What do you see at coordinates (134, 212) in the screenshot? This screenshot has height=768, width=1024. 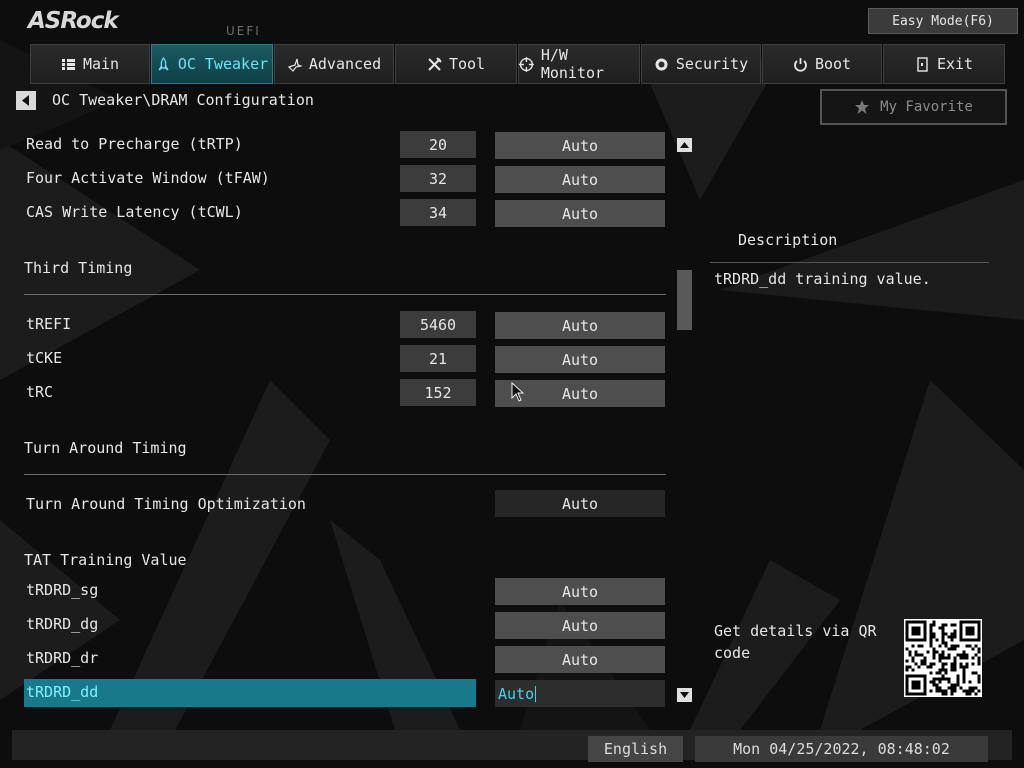 I see `setting-label-tcwl: CAS Write Latency (tCWL)` at bounding box center [134, 212].